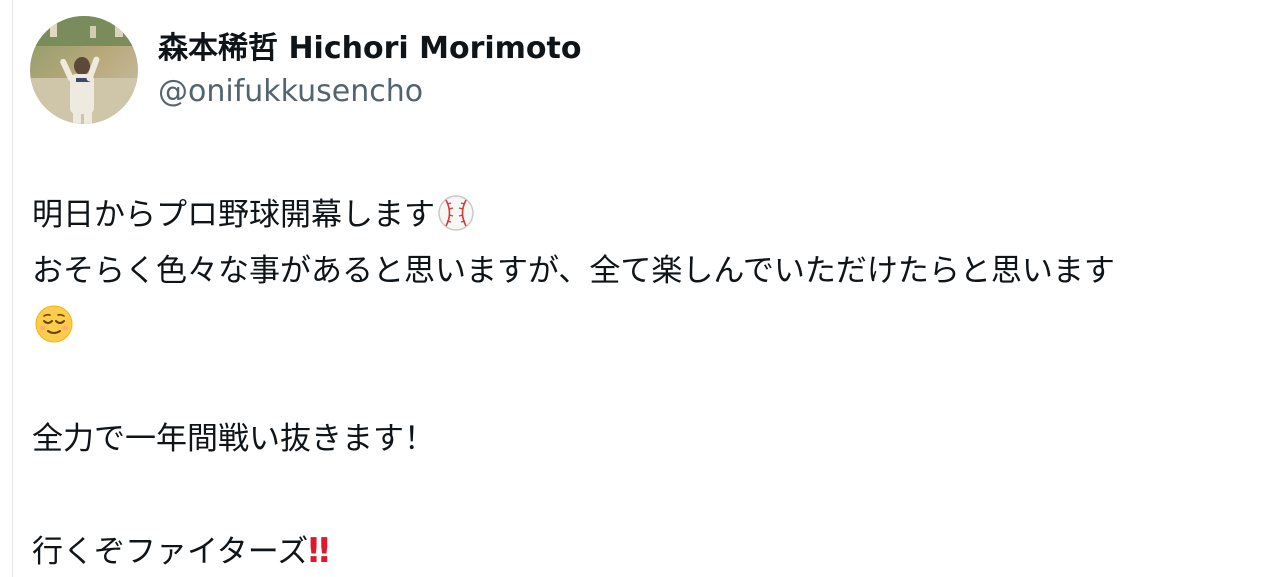  What do you see at coordinates (456, 213) in the screenshot?
I see `baseball-emoji-icon` at bounding box center [456, 213].